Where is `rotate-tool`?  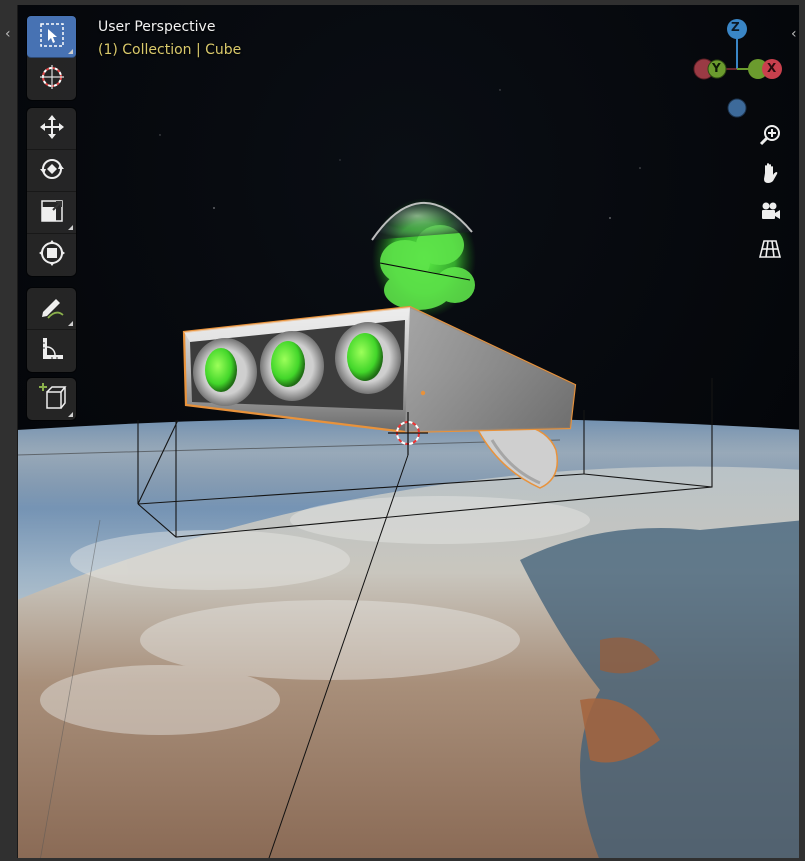 rotate-tool is located at coordinates (51, 171).